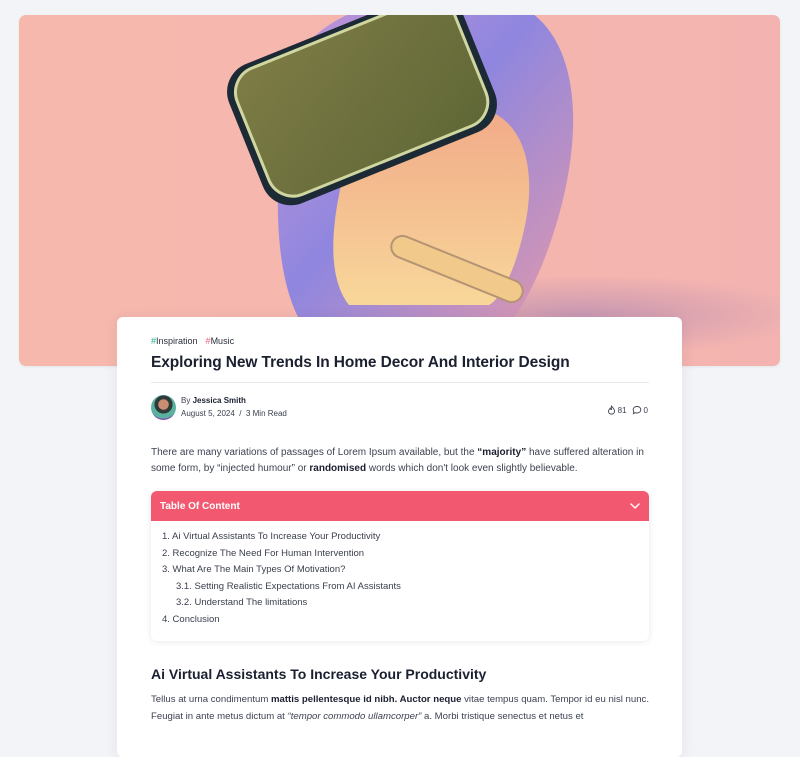 This screenshot has height=757, width=800. Describe the element at coordinates (400, 382) in the screenshot. I see `divider` at that location.